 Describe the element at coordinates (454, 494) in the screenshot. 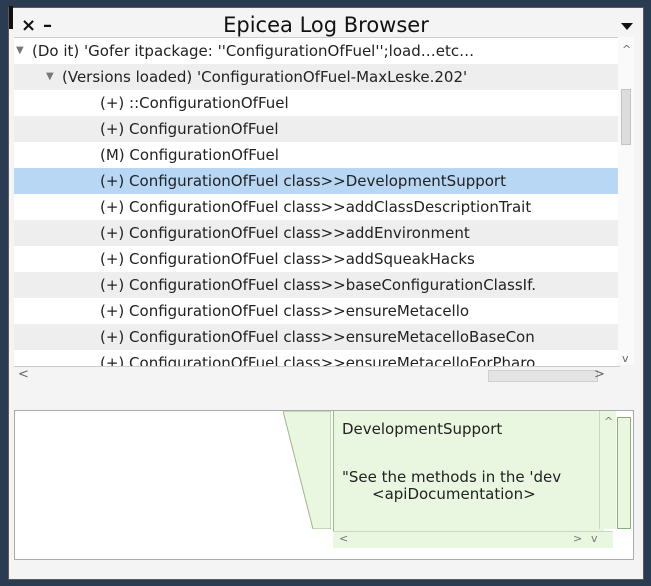

I see `doc-api-link: <apiDocumentation>` at that location.